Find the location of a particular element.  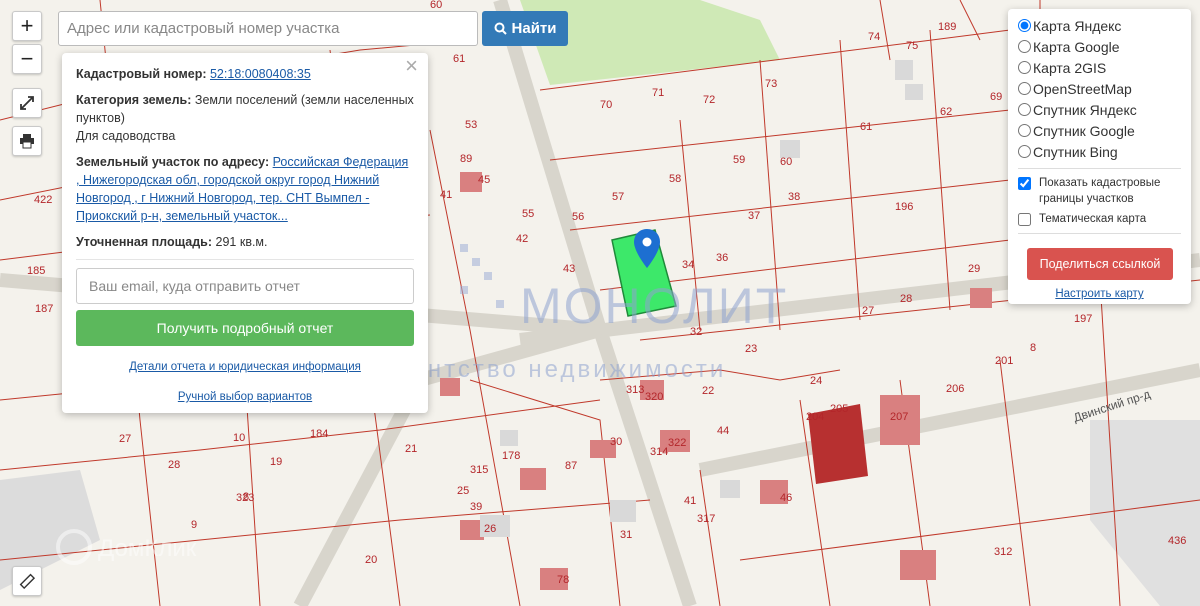

parcel-number: 317 is located at coordinates (706, 519).